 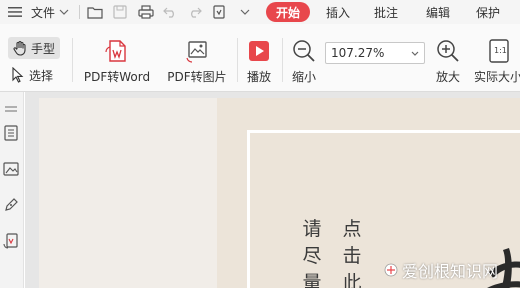 I want to click on file-menu: 文件, so click(x=50, y=12).